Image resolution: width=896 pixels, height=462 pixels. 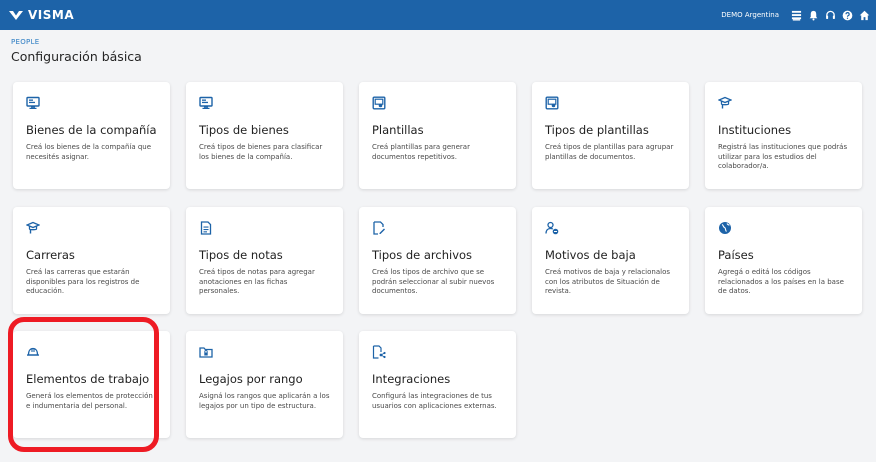 What do you see at coordinates (590, 255) in the screenshot?
I see `card-title: Motivos de baja` at bounding box center [590, 255].